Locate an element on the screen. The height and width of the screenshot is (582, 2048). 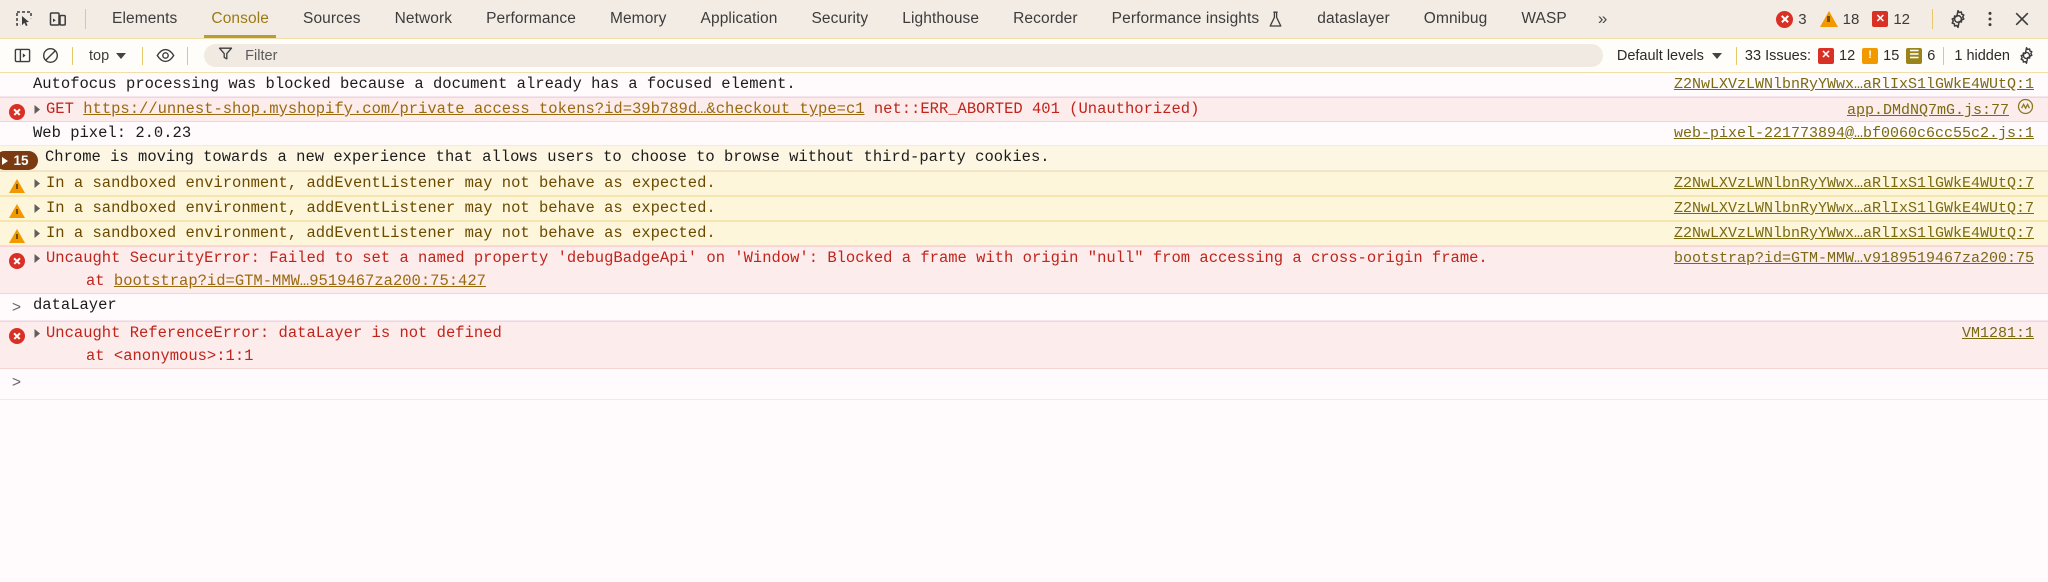
tab-performance: Performance is located at coordinates (531, 19).